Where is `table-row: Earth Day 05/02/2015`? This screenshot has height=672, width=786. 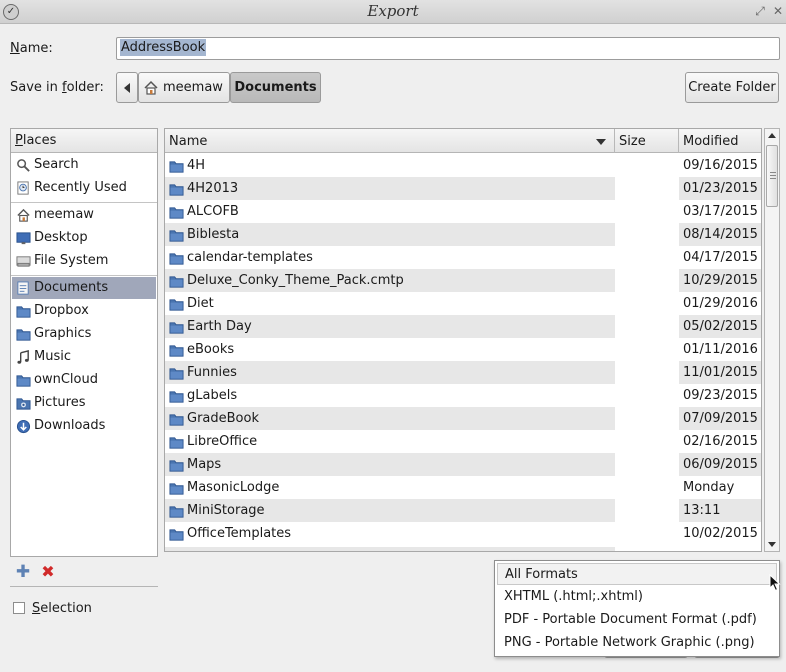 table-row: Earth Day 05/02/2015 is located at coordinates (463, 326).